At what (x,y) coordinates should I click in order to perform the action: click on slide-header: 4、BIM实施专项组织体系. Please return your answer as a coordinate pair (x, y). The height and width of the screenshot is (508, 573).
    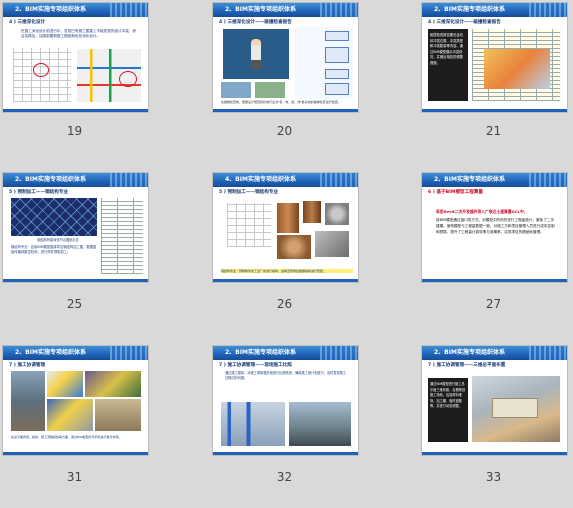
    Looking at the image, I should click on (285, 180).